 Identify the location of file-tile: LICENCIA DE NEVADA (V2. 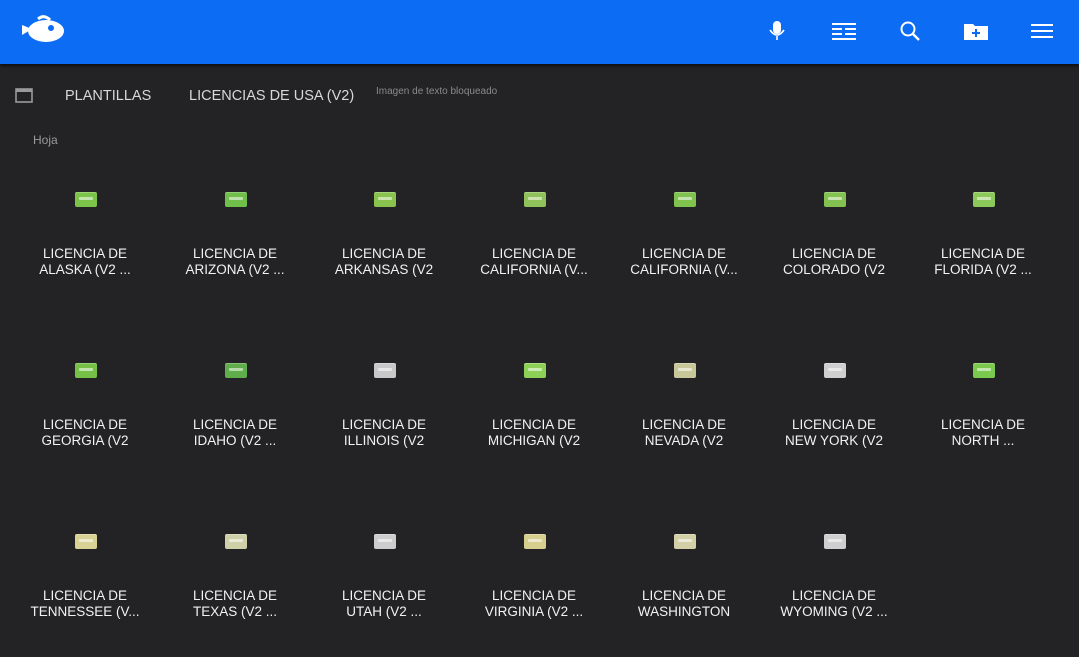
(684, 411).